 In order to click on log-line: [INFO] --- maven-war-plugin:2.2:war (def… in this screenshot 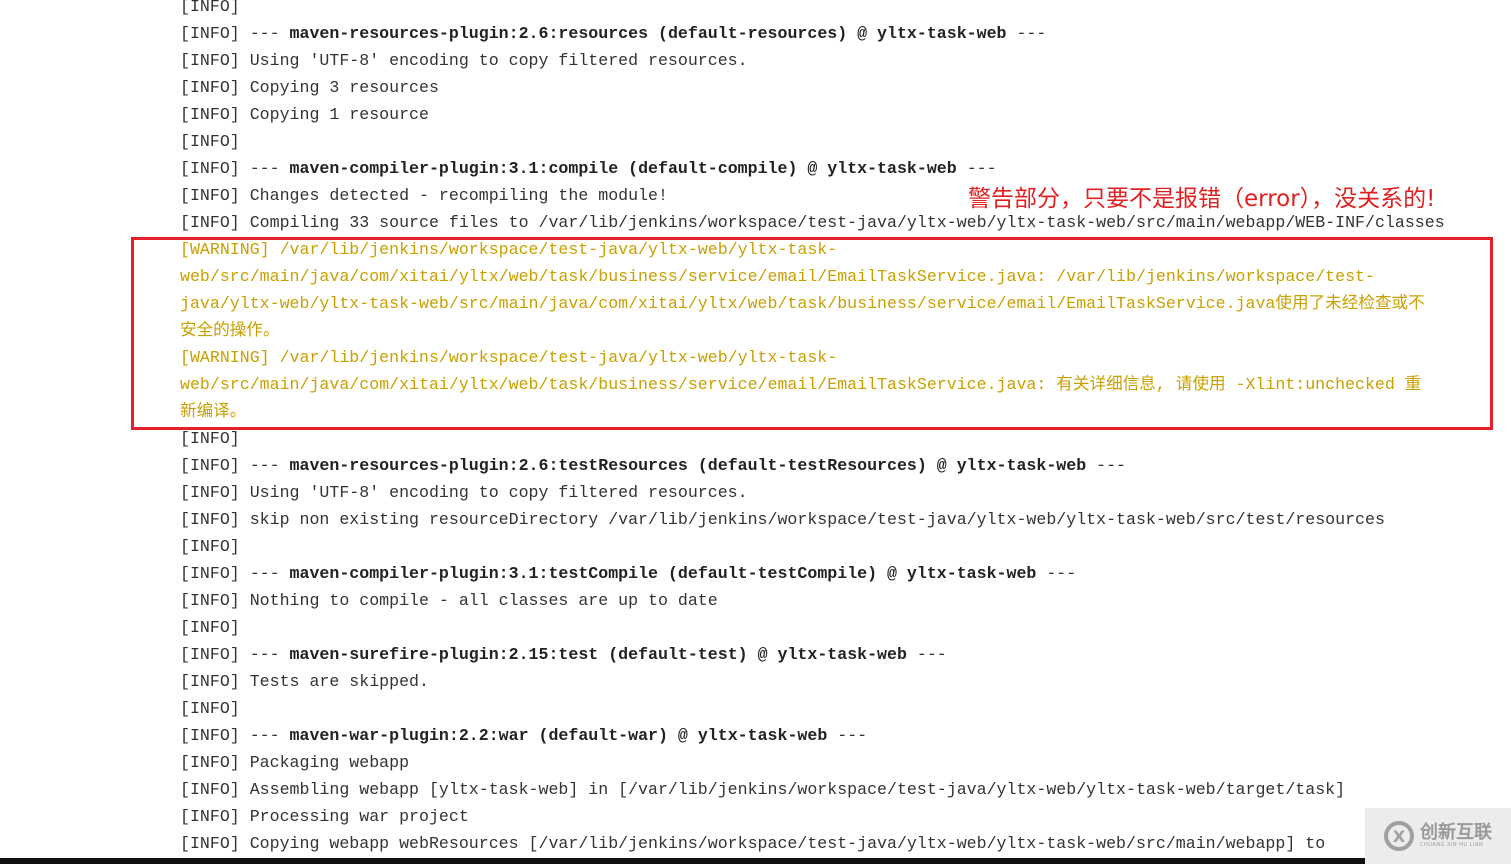, I will do `click(812, 735)`.